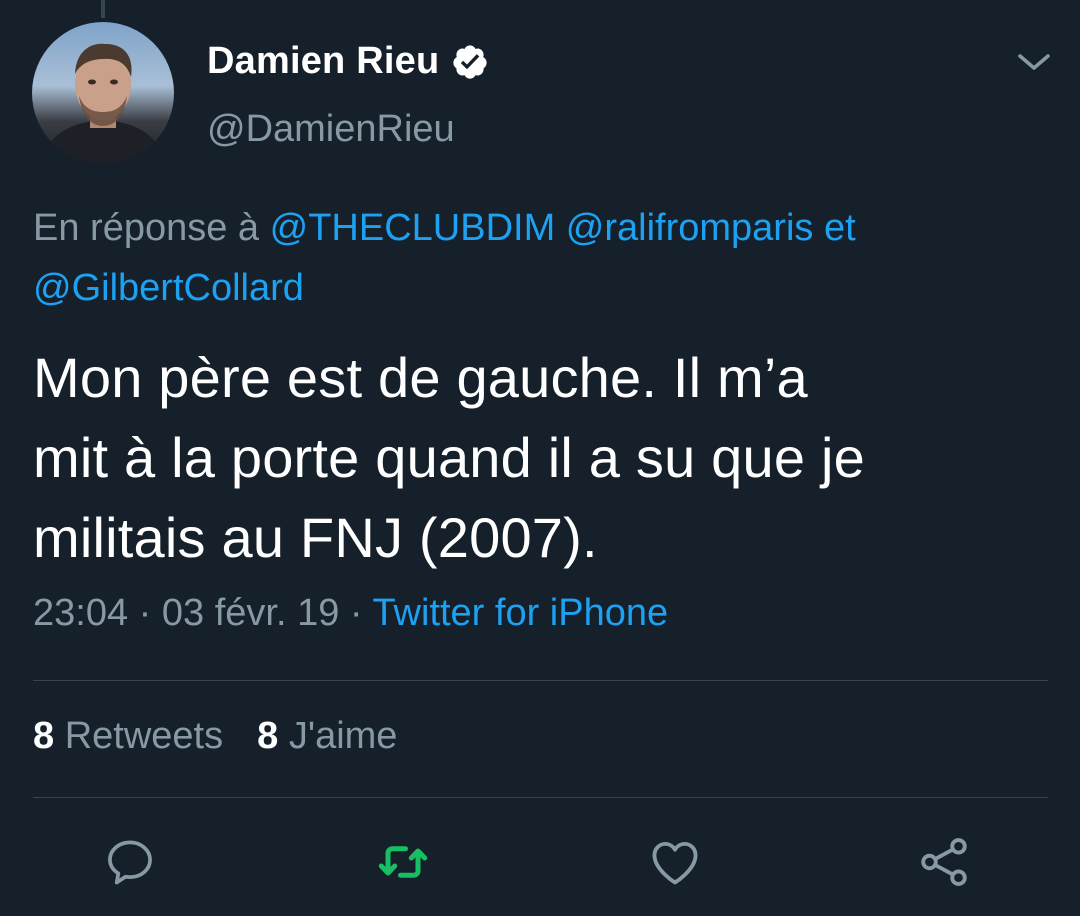 Image resolution: width=1080 pixels, height=916 pixels. Describe the element at coordinates (413, 228) in the screenshot. I see `mention-link: @THECLUBDIM` at that location.